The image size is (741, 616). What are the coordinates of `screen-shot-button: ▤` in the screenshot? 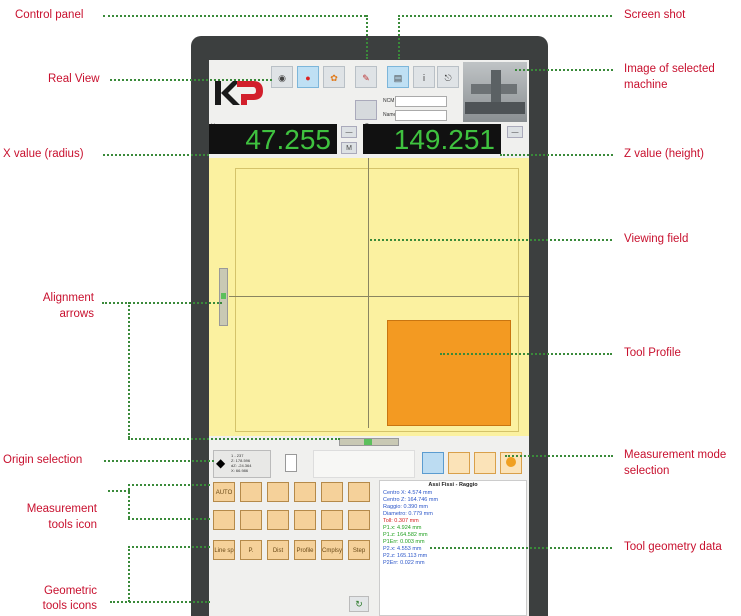 It's located at (398, 77).